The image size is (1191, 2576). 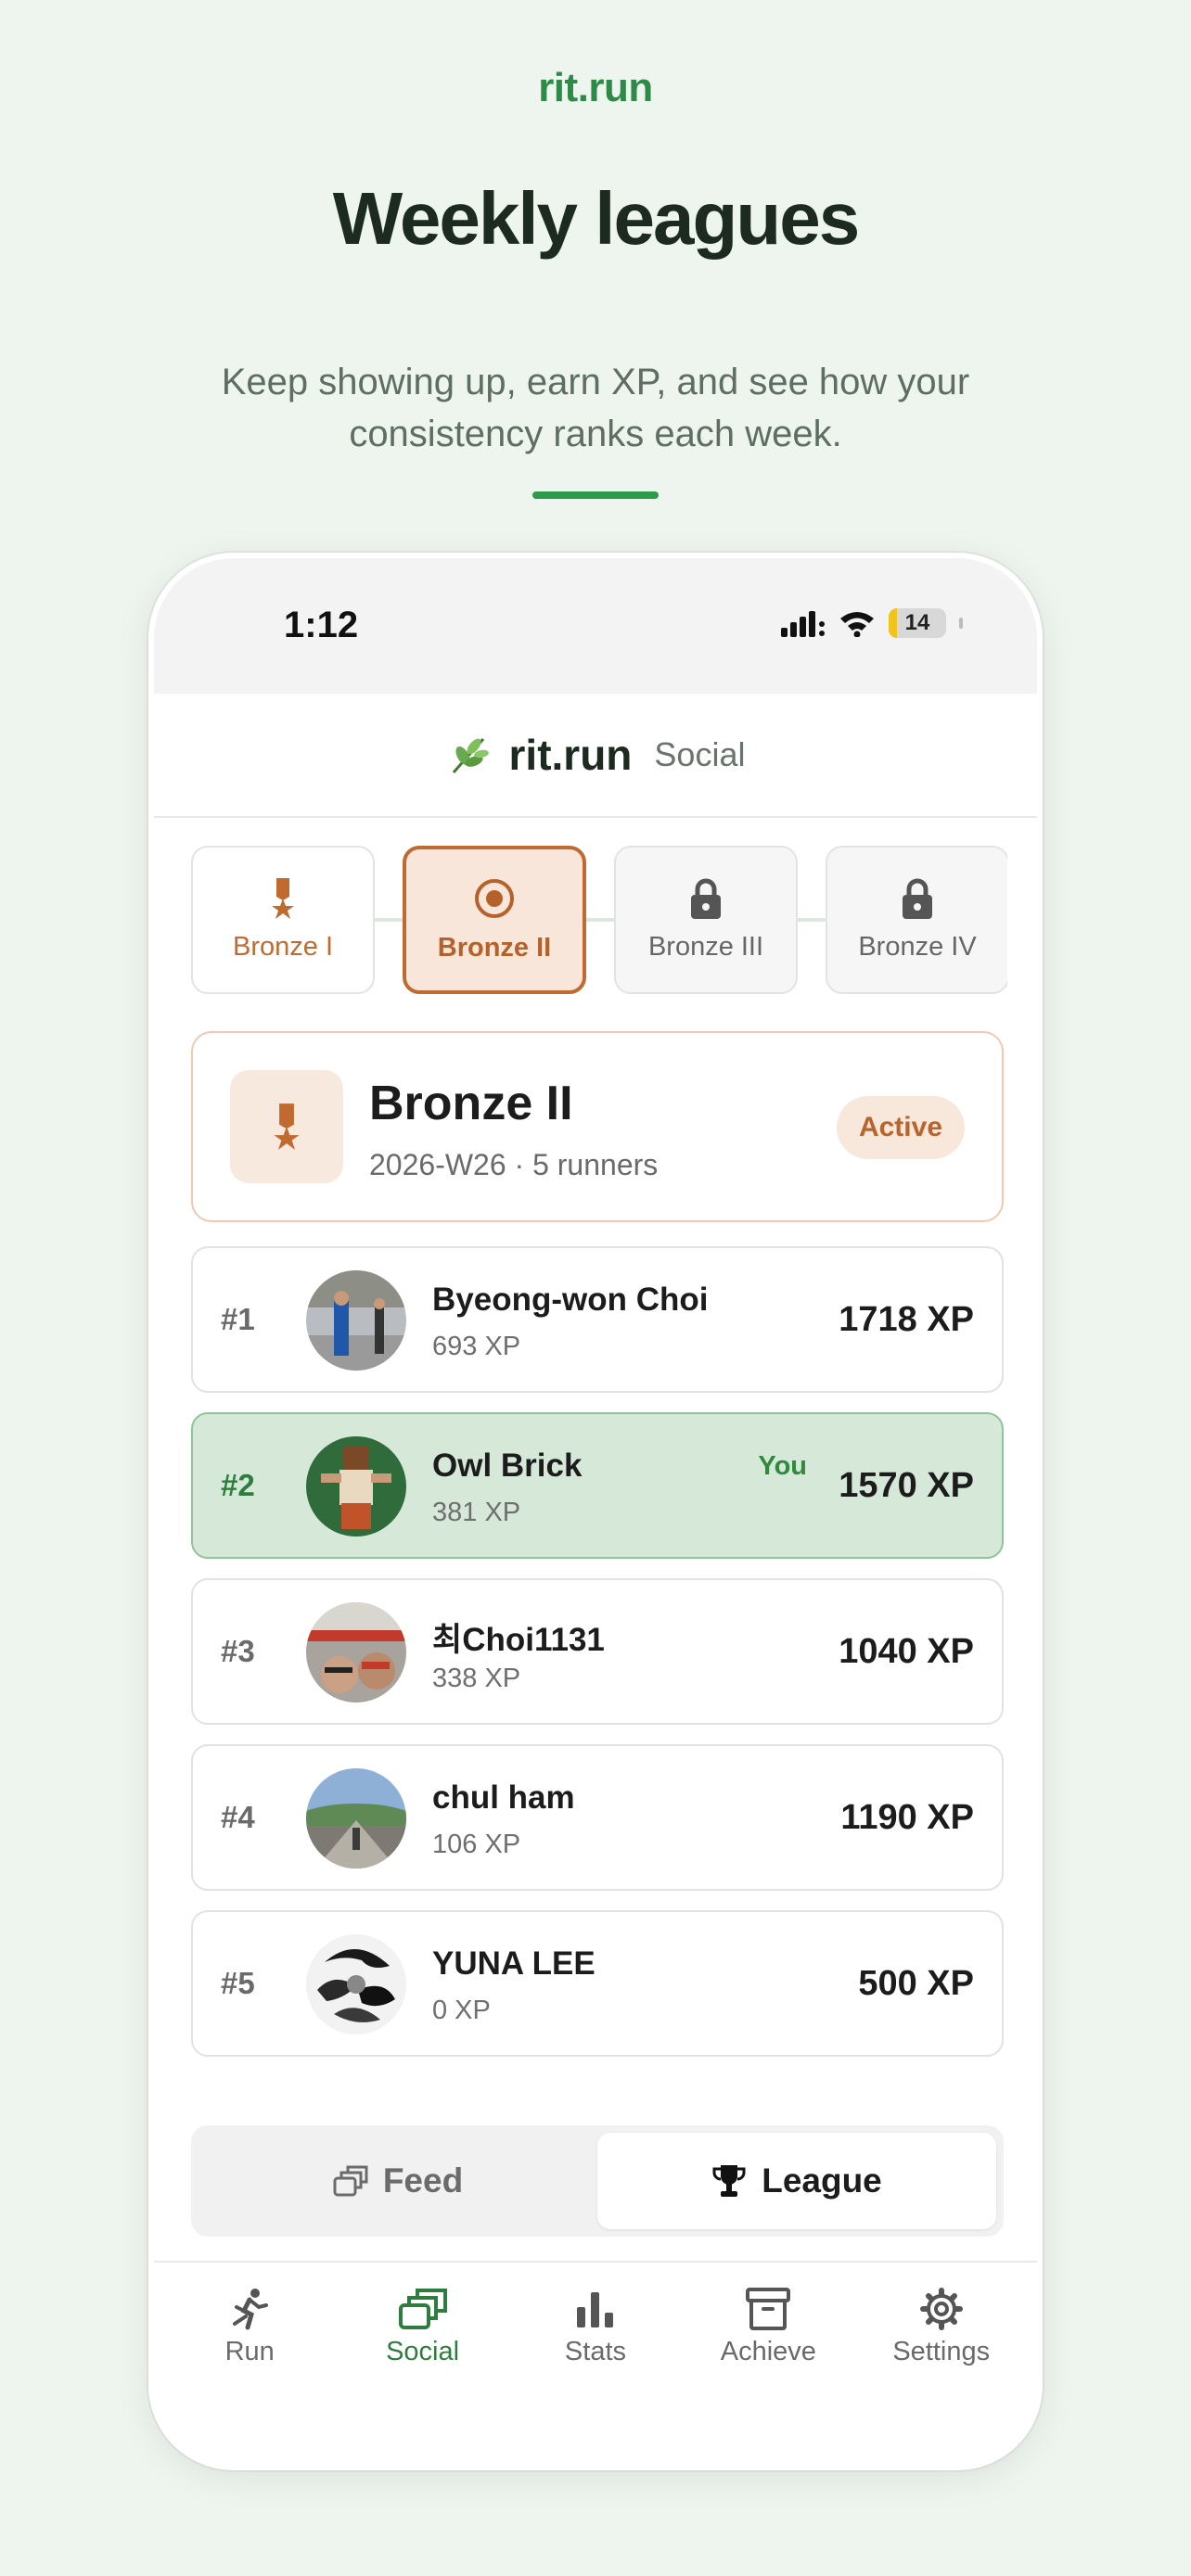 I want to click on tab-label: Run, so click(x=249, y=2352).